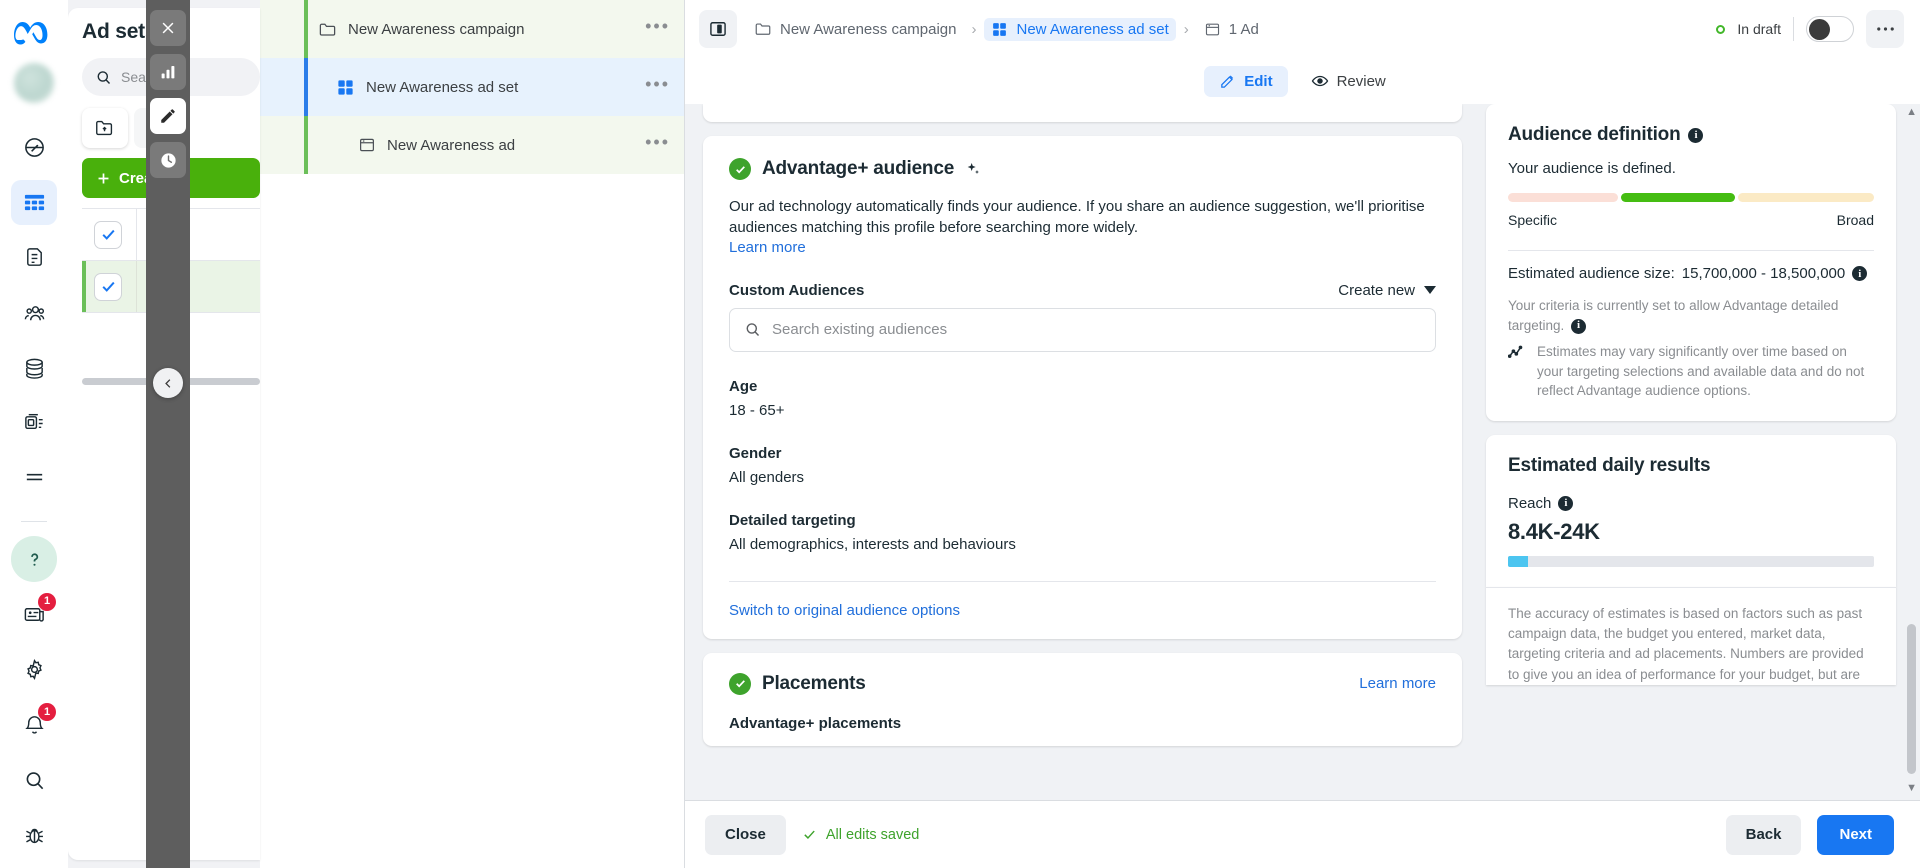  I want to click on gauge-segment-optimal, so click(1678, 197).